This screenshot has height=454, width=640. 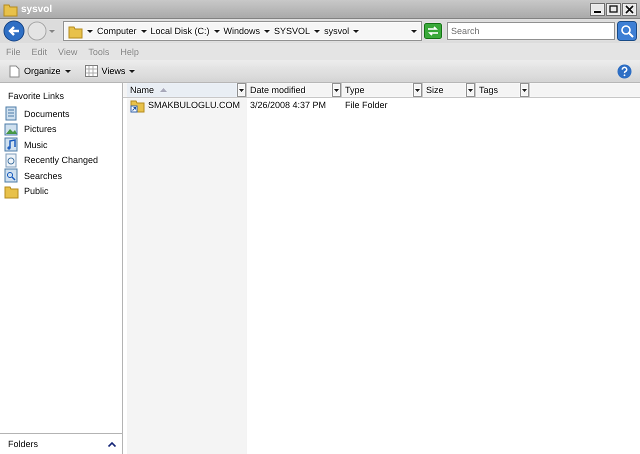 I want to click on breadcrumb-item: SYSVOL, so click(x=292, y=31).